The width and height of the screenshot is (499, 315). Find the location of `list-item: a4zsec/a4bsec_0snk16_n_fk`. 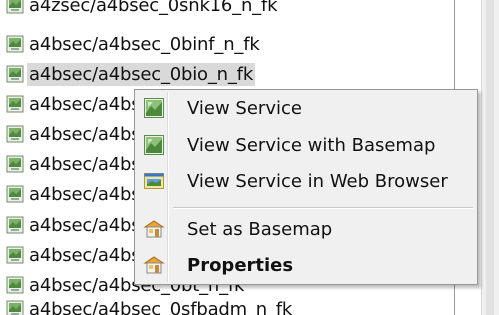

list-item: a4zsec/a4bsec_0snk16_n_fk is located at coordinates (142, 9).